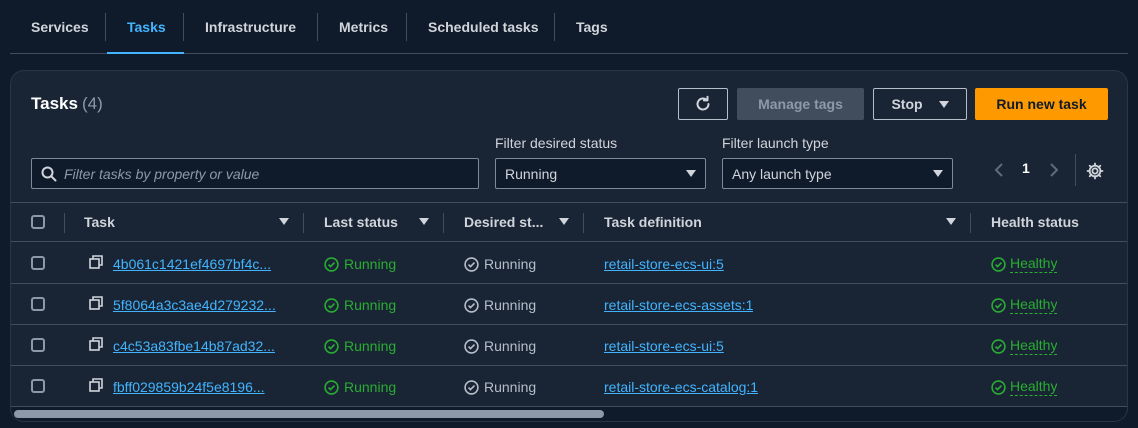 This screenshot has width=1138, height=428. What do you see at coordinates (1026, 168) in the screenshot?
I see `page-number: 1` at bounding box center [1026, 168].